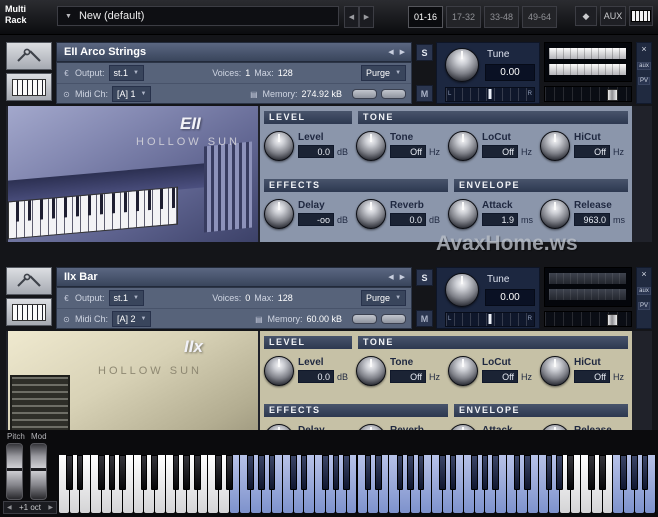  Describe the element at coordinates (310, 212) in the screenshot. I see `knob-delay: Delay -oo dB` at that location.